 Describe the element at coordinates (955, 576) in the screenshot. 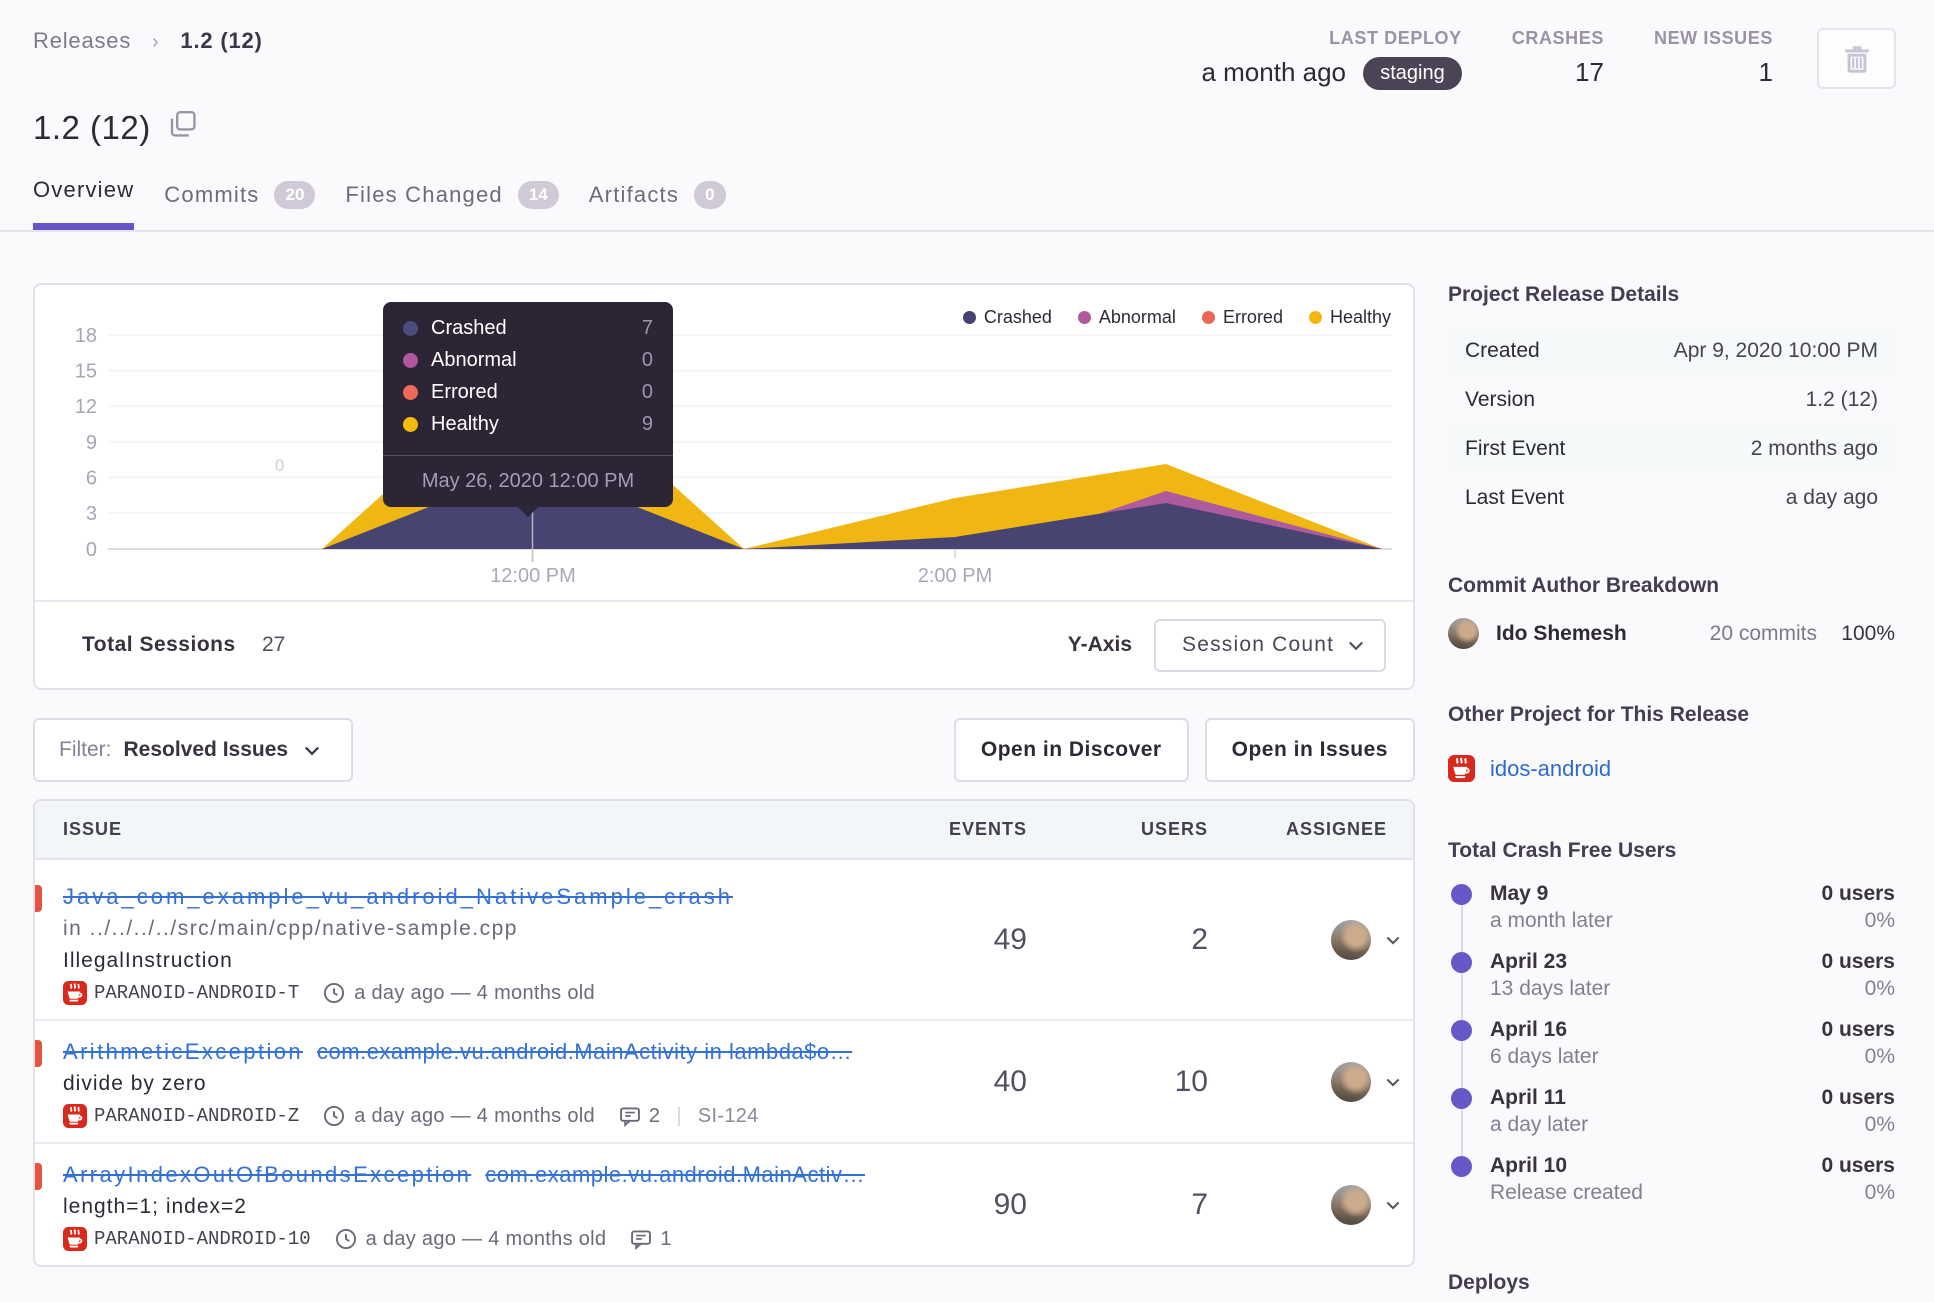

I see `svg-text: 2:00 PM` at that location.